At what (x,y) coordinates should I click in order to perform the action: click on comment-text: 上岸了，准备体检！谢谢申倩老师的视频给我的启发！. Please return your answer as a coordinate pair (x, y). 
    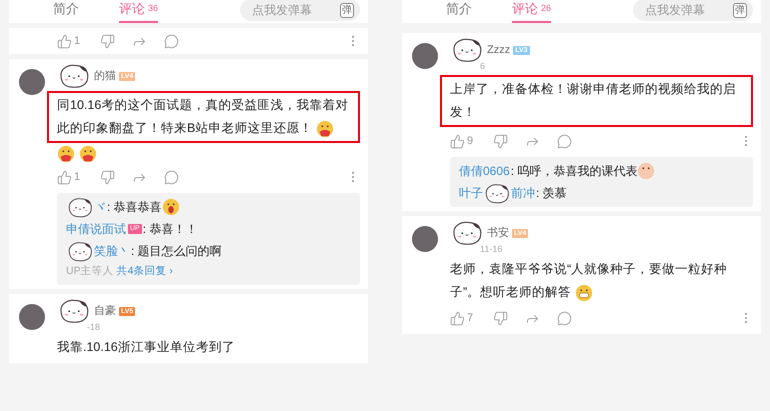
    Looking at the image, I should click on (593, 101).